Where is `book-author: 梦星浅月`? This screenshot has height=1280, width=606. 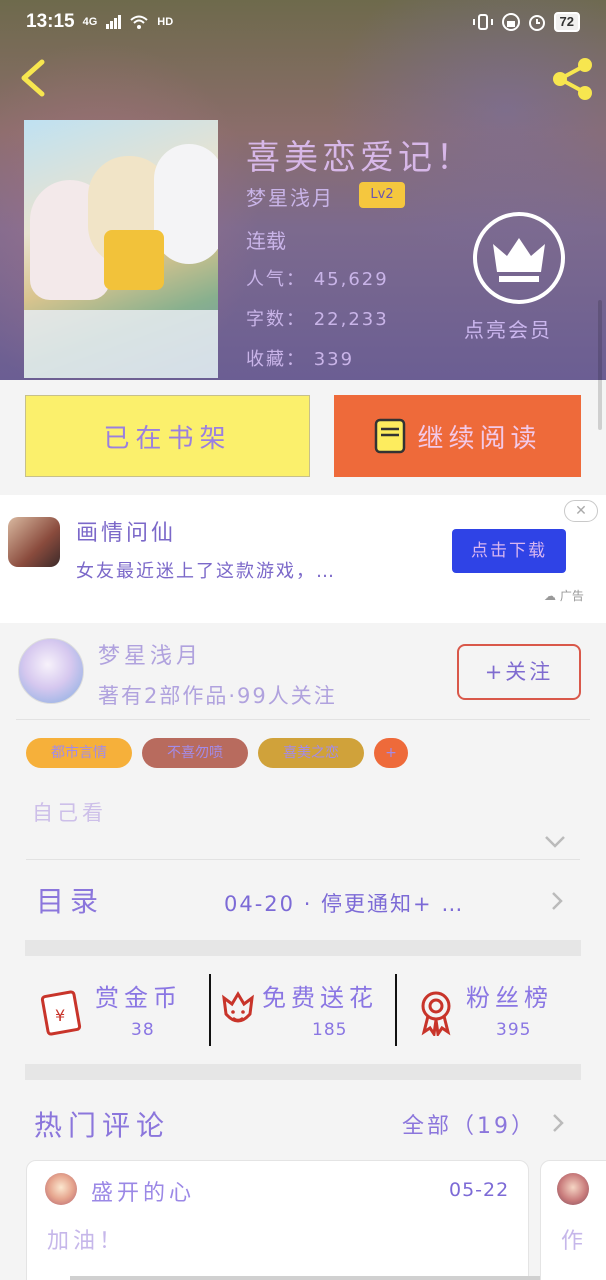 book-author: 梦星浅月 is located at coordinates (290, 196).